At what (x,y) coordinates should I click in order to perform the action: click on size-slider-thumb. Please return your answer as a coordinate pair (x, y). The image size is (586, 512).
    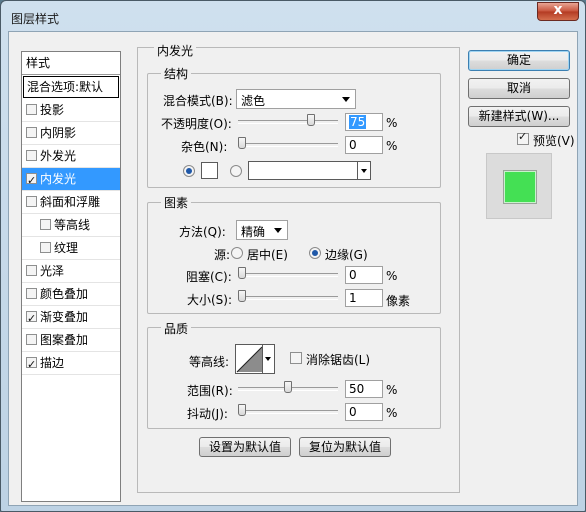
    Looking at the image, I should click on (242, 296).